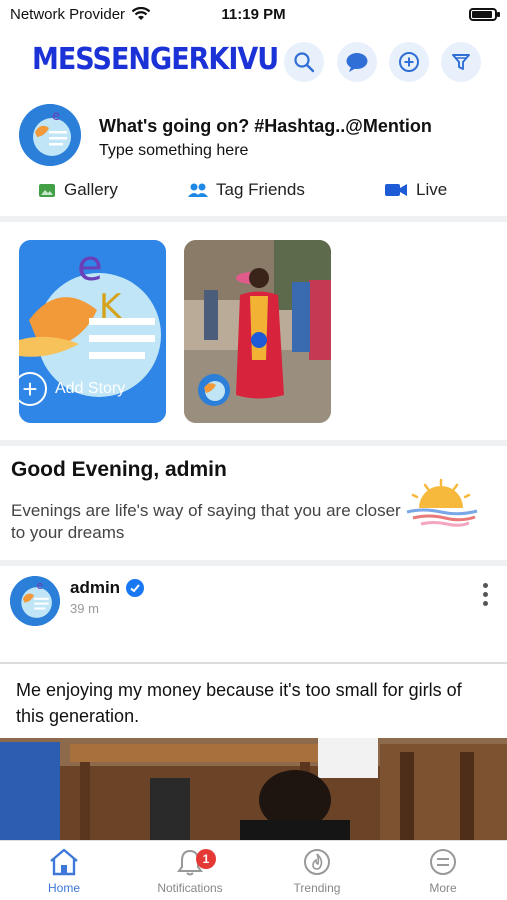 This screenshot has width=507, height=900. What do you see at coordinates (30, 389) in the screenshot?
I see `plus-icon: +` at bounding box center [30, 389].